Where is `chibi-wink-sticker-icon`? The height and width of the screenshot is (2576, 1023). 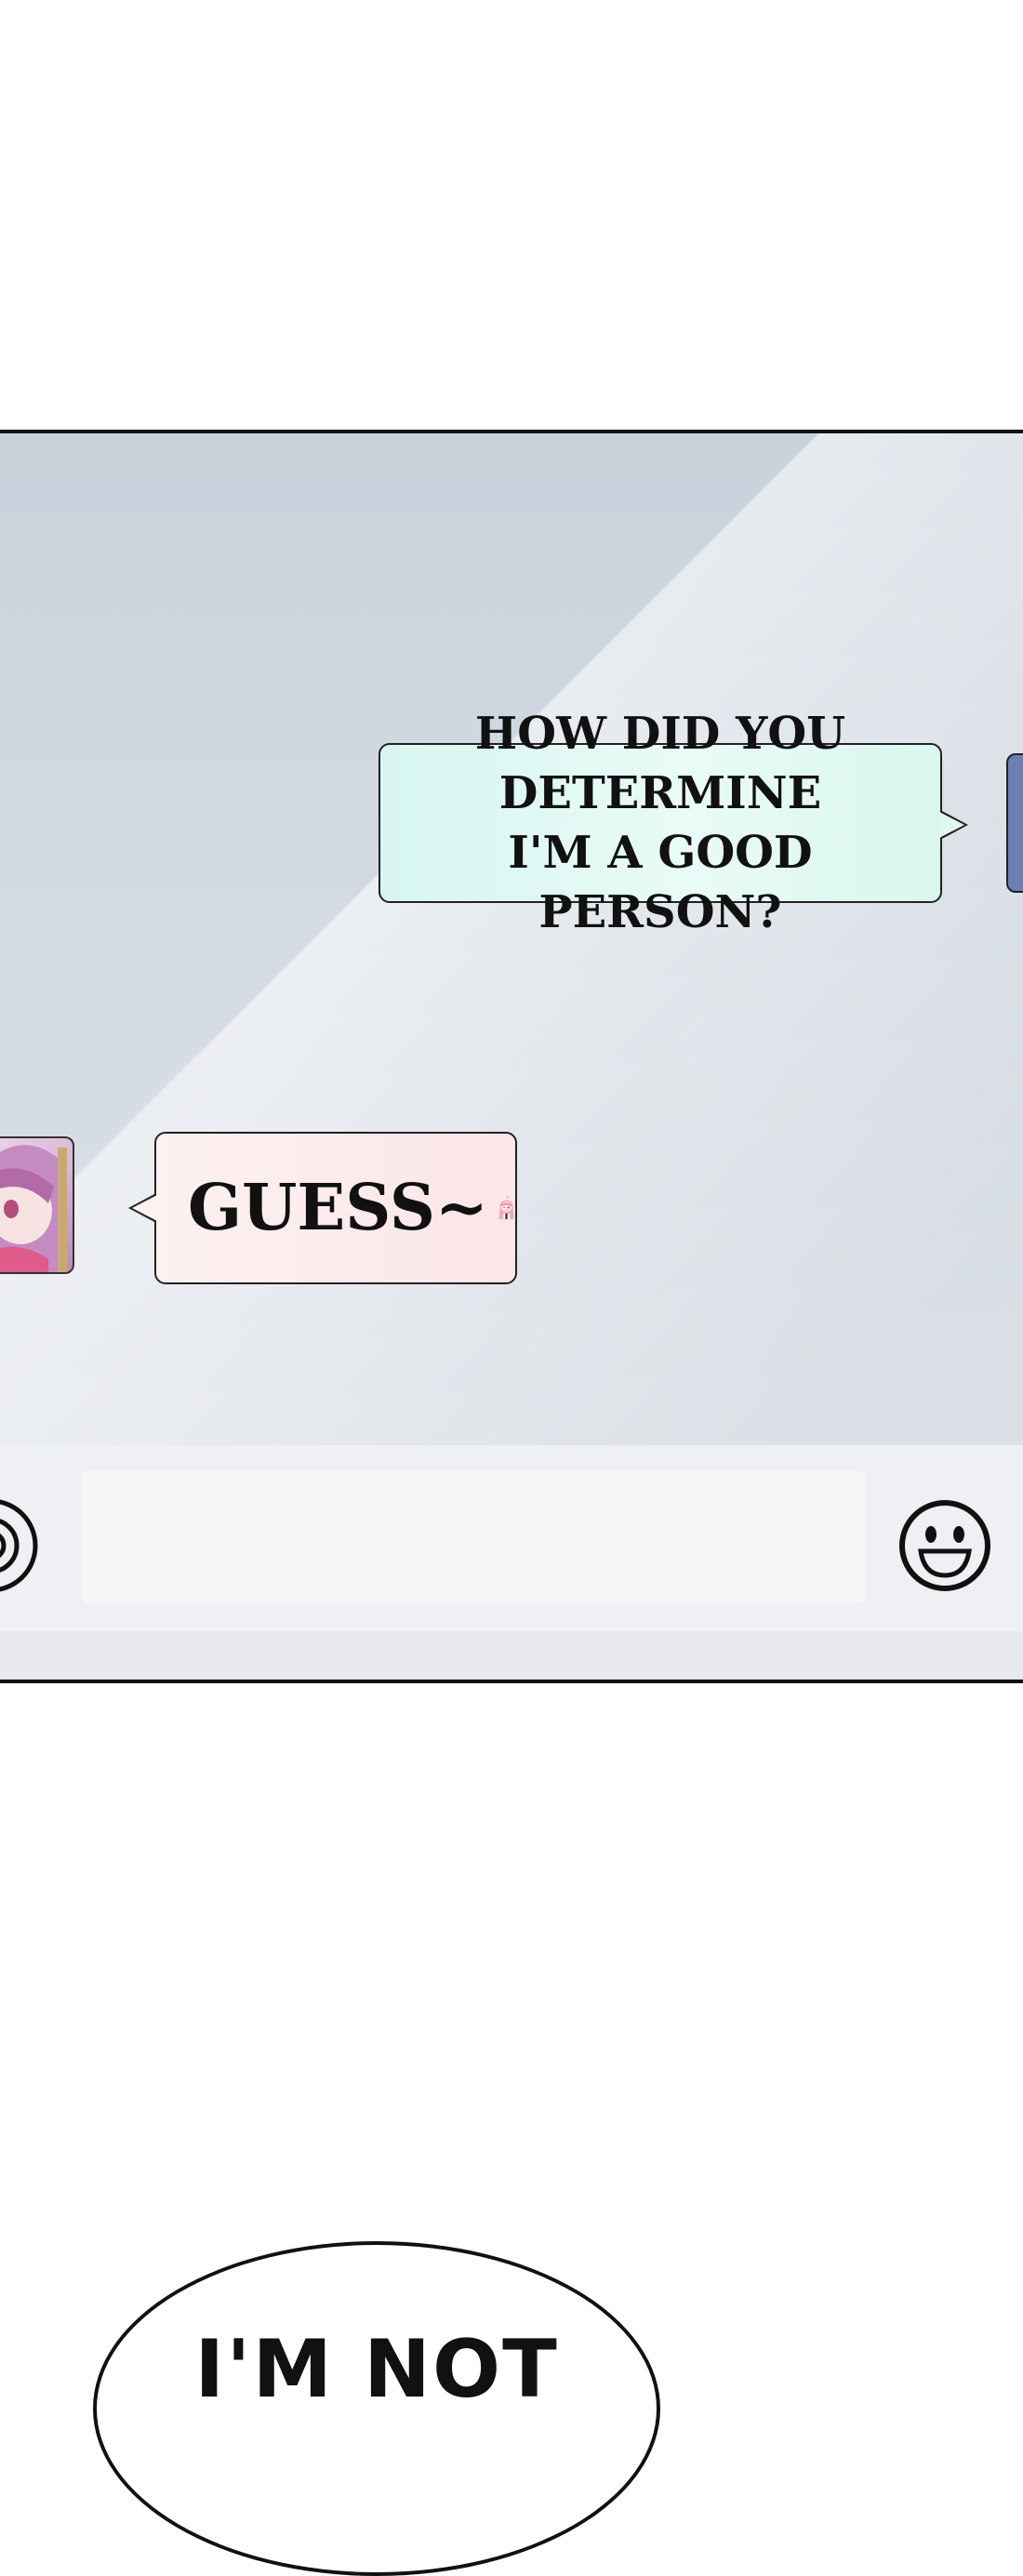
chibi-wink-sticker-icon is located at coordinates (506, 1208).